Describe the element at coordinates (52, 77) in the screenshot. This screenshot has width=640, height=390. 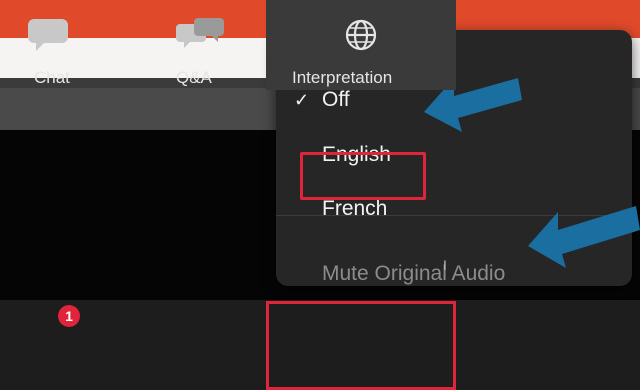
I see `chat-label: Chat` at that location.